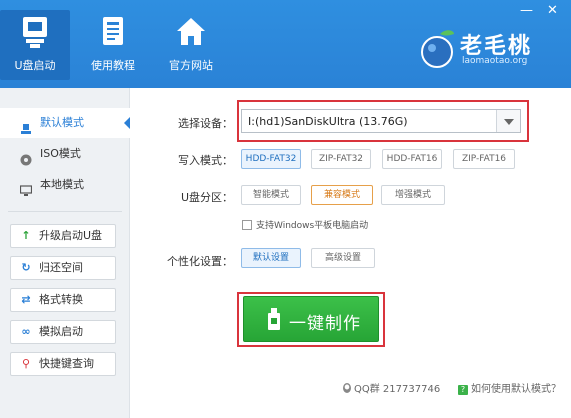  What do you see at coordinates (274, 319) in the screenshot?
I see `usb-stick-icon` at bounding box center [274, 319].